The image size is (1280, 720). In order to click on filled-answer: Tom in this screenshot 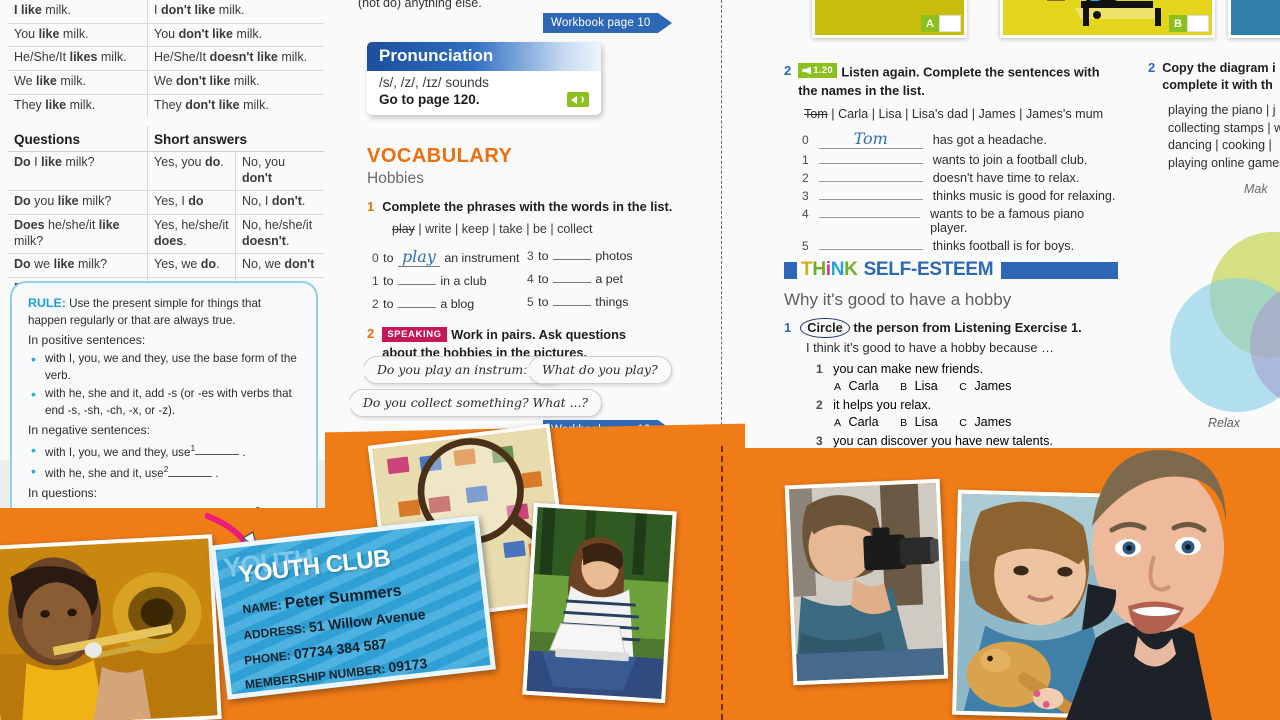, I will do `click(870, 139)`.